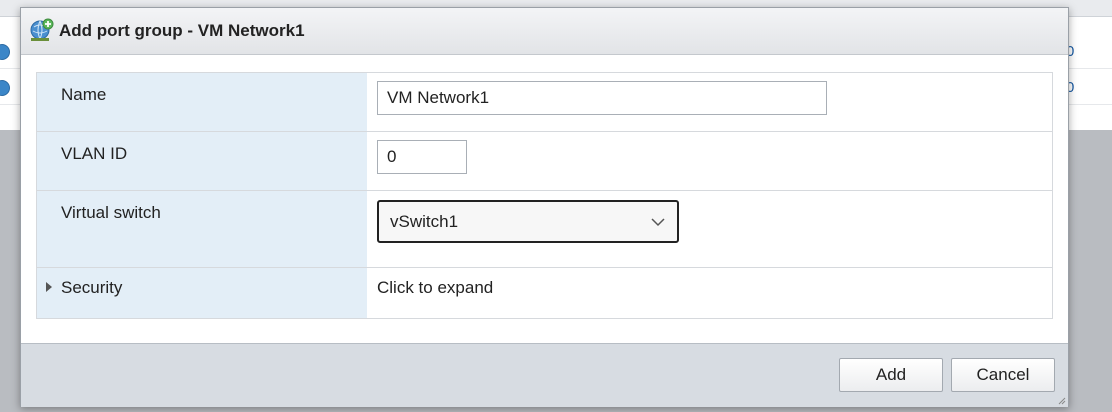 This screenshot has height=412, width=1112. What do you see at coordinates (84, 94) in the screenshot?
I see `name-label: Name` at bounding box center [84, 94].